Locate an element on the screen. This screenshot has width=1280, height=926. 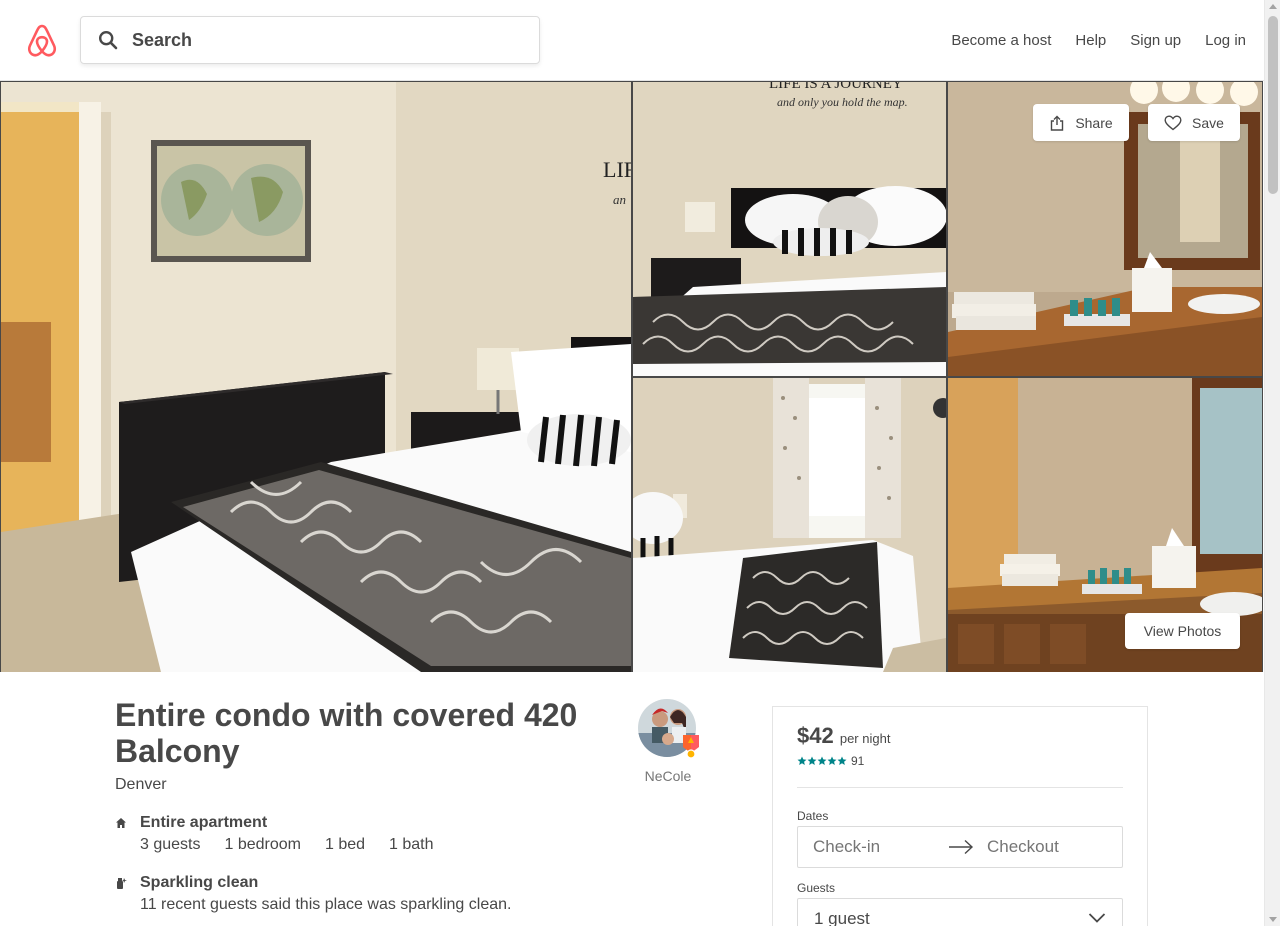
price-per-night: per night is located at coordinates (865, 738).